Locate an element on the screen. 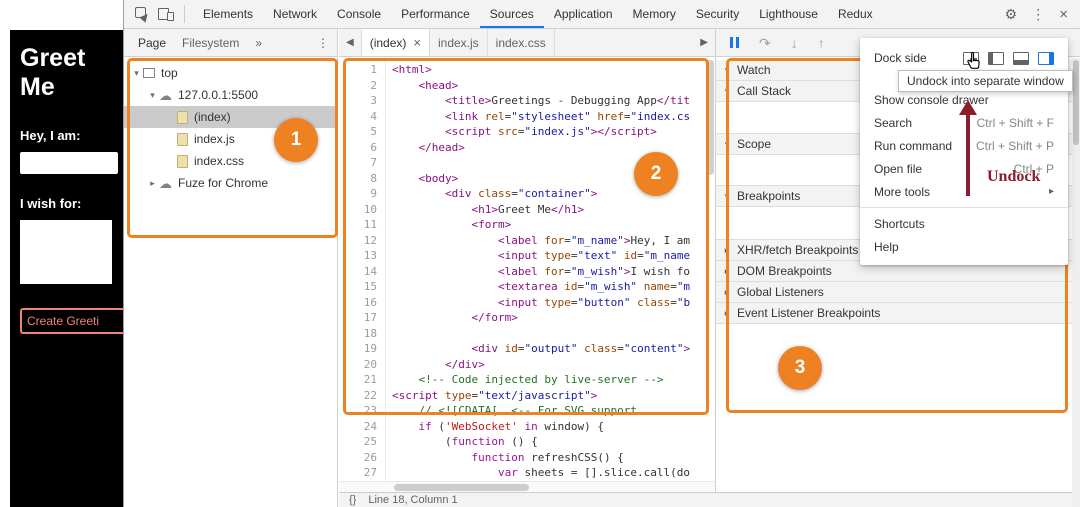  tab-security: Security is located at coordinates (717, 14).